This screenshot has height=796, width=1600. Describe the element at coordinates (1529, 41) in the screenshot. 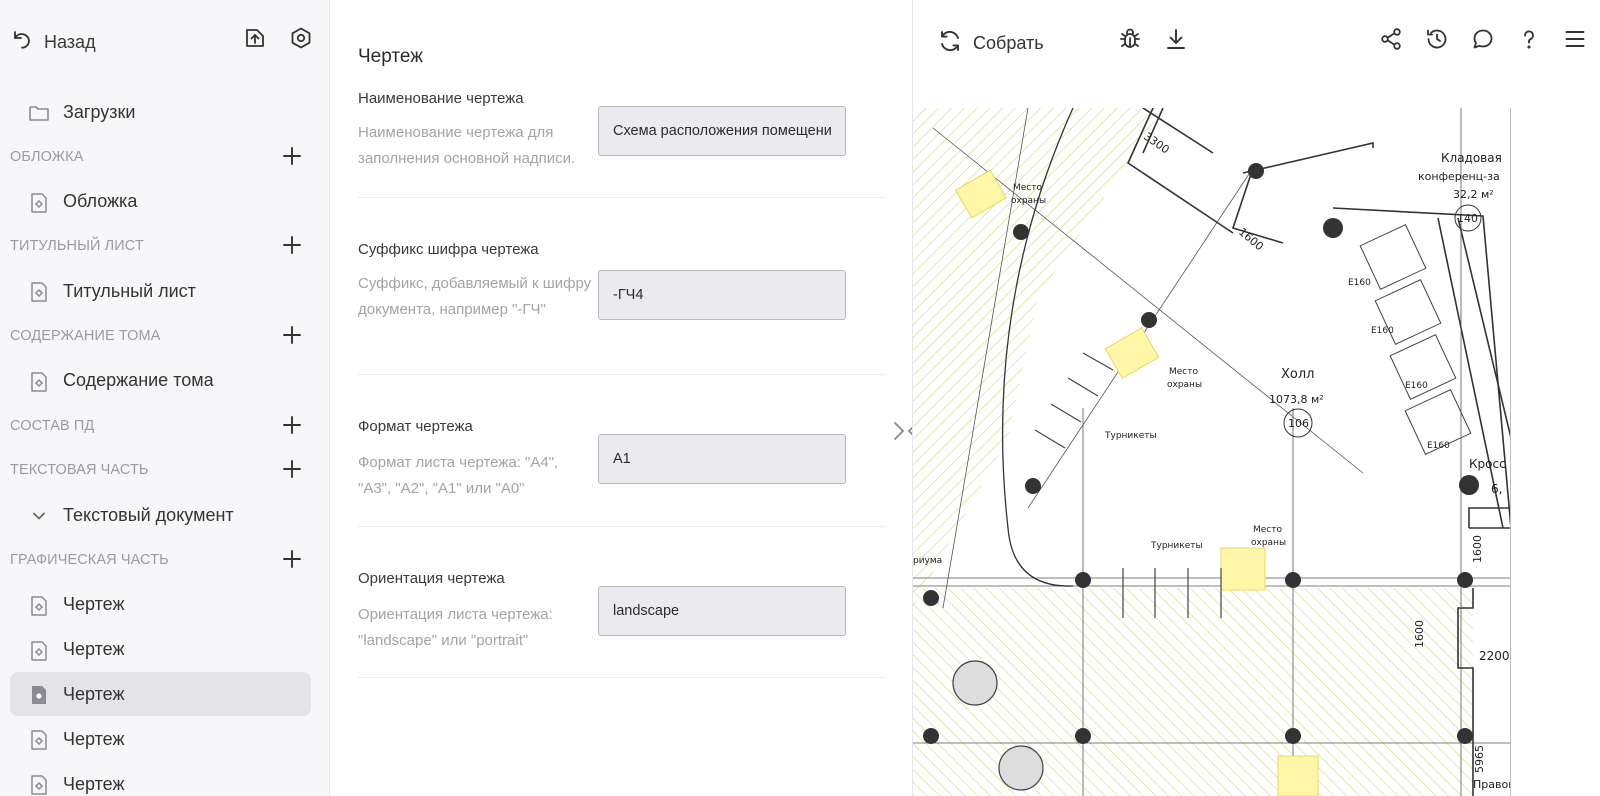

I see `help-button` at that location.